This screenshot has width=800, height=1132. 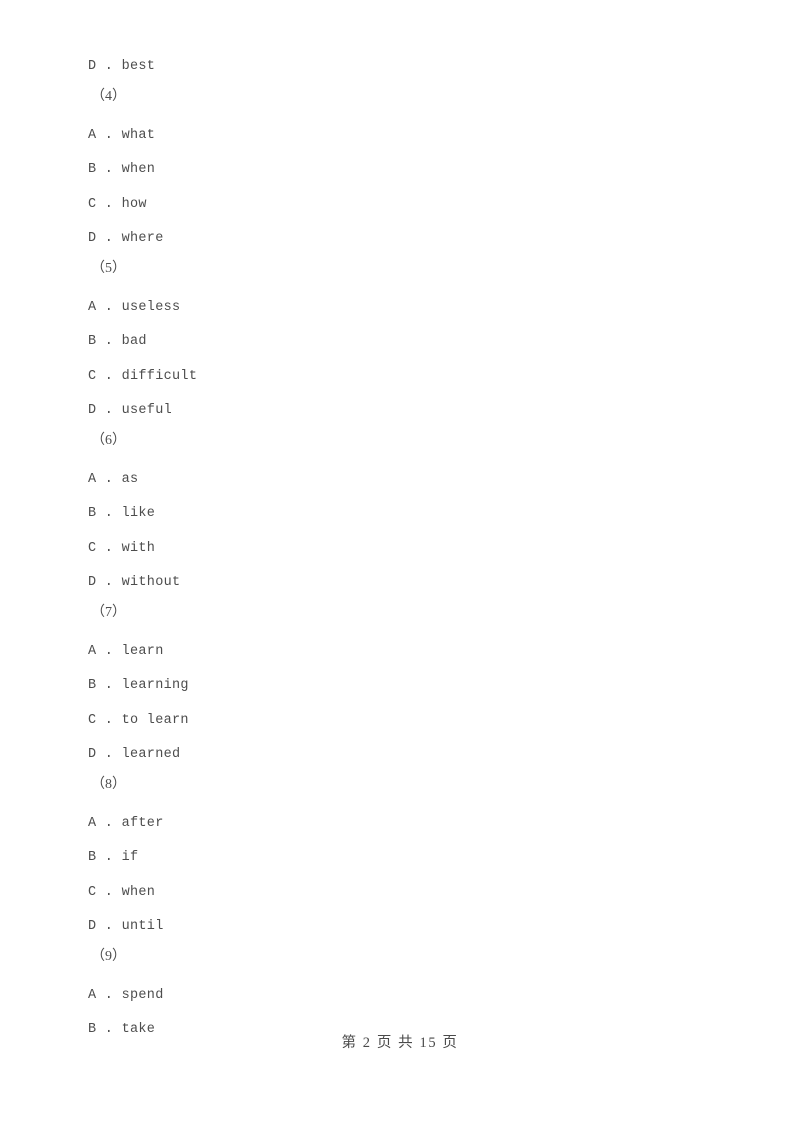 What do you see at coordinates (122, 135) in the screenshot?
I see `option-label: A . what` at bounding box center [122, 135].